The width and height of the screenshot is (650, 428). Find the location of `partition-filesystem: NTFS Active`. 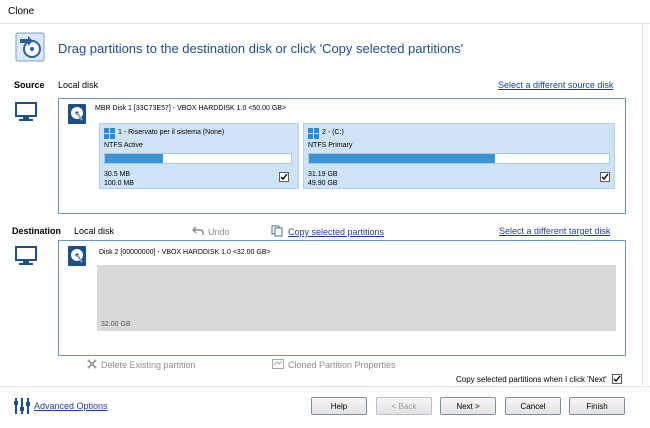

partition-filesystem: NTFS Active is located at coordinates (123, 145).